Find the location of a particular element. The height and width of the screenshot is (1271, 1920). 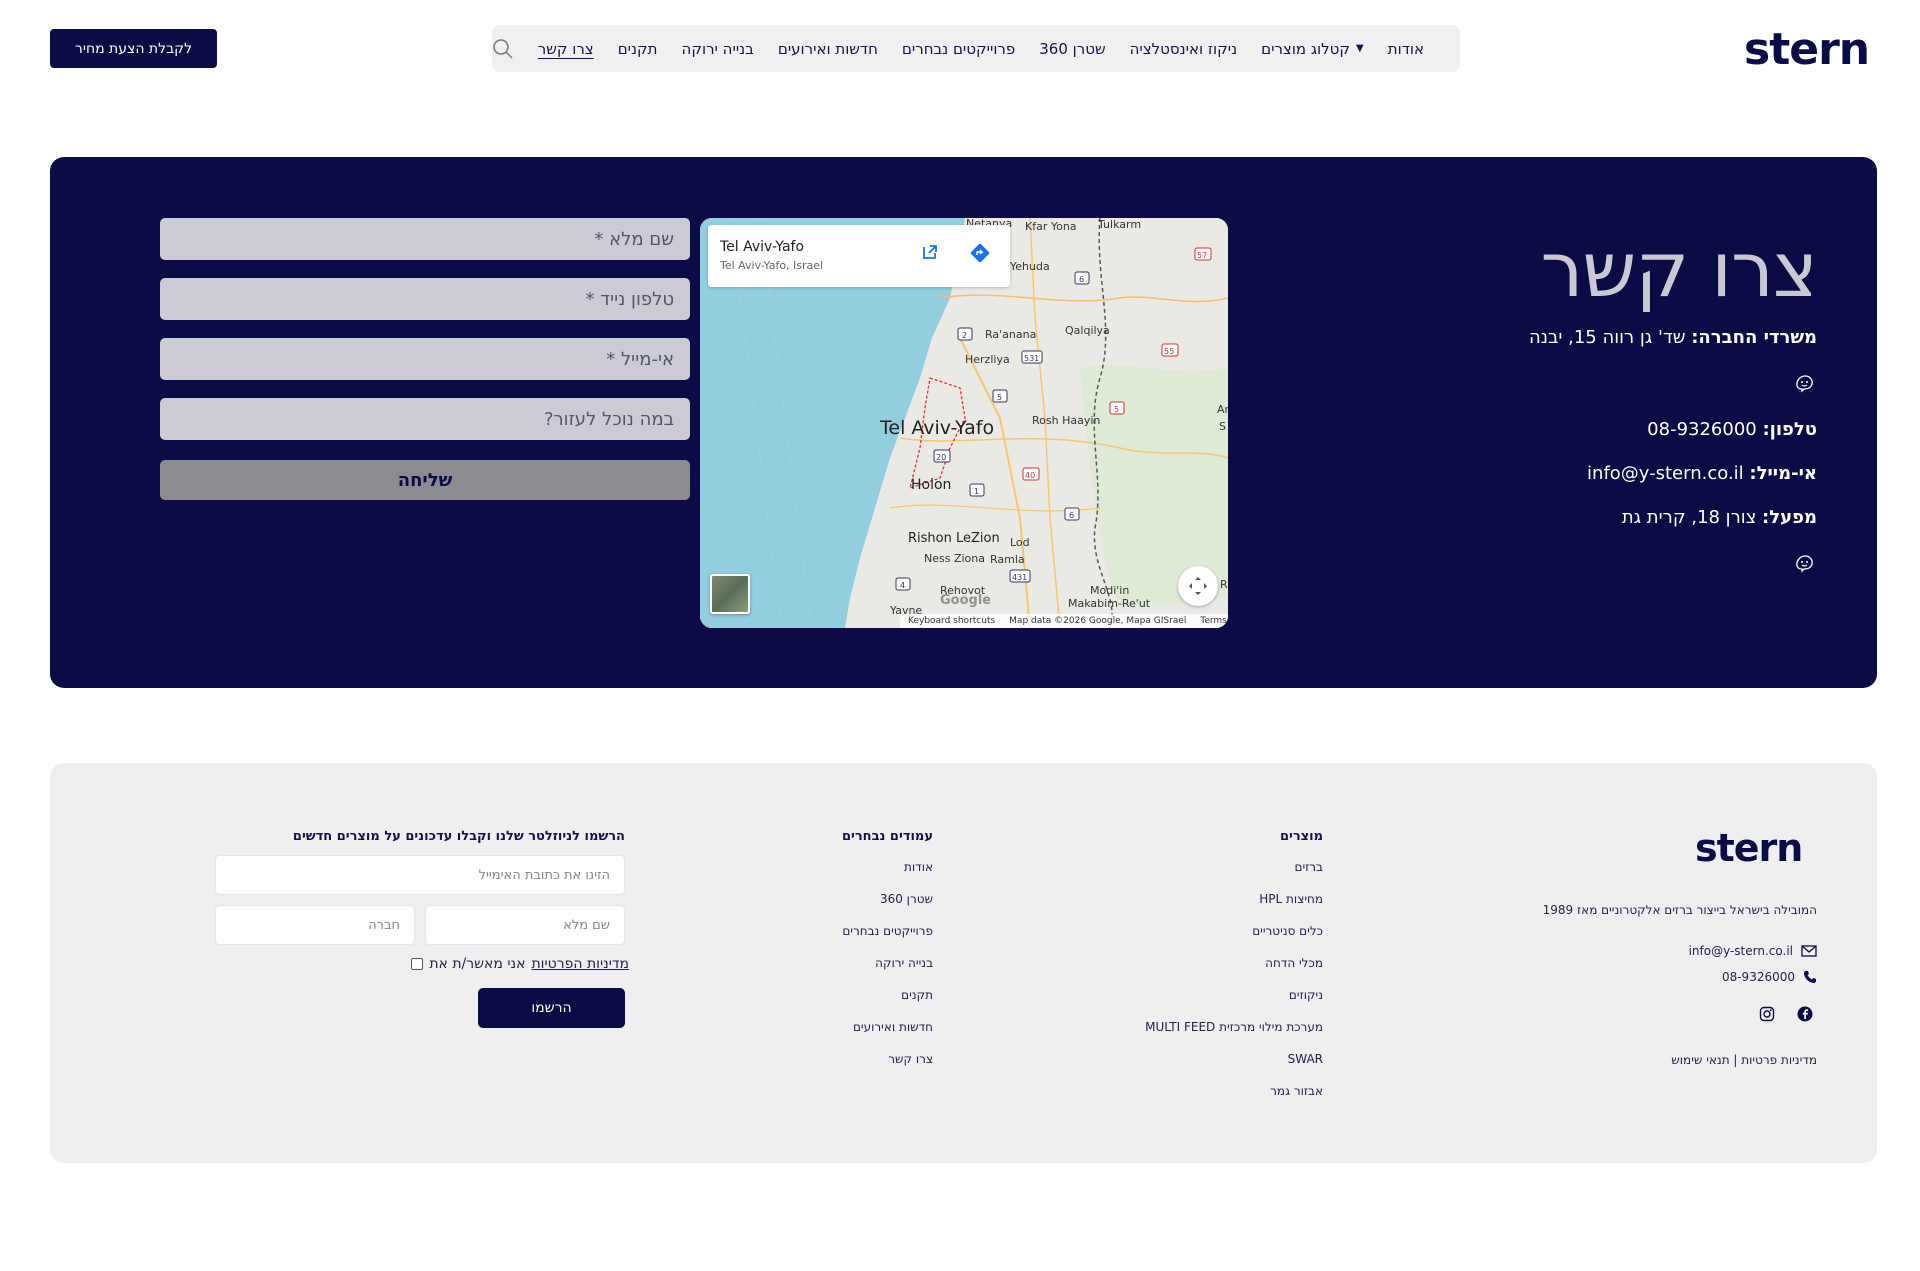

email-value: info@y-stern.co.il is located at coordinates (1665, 473).